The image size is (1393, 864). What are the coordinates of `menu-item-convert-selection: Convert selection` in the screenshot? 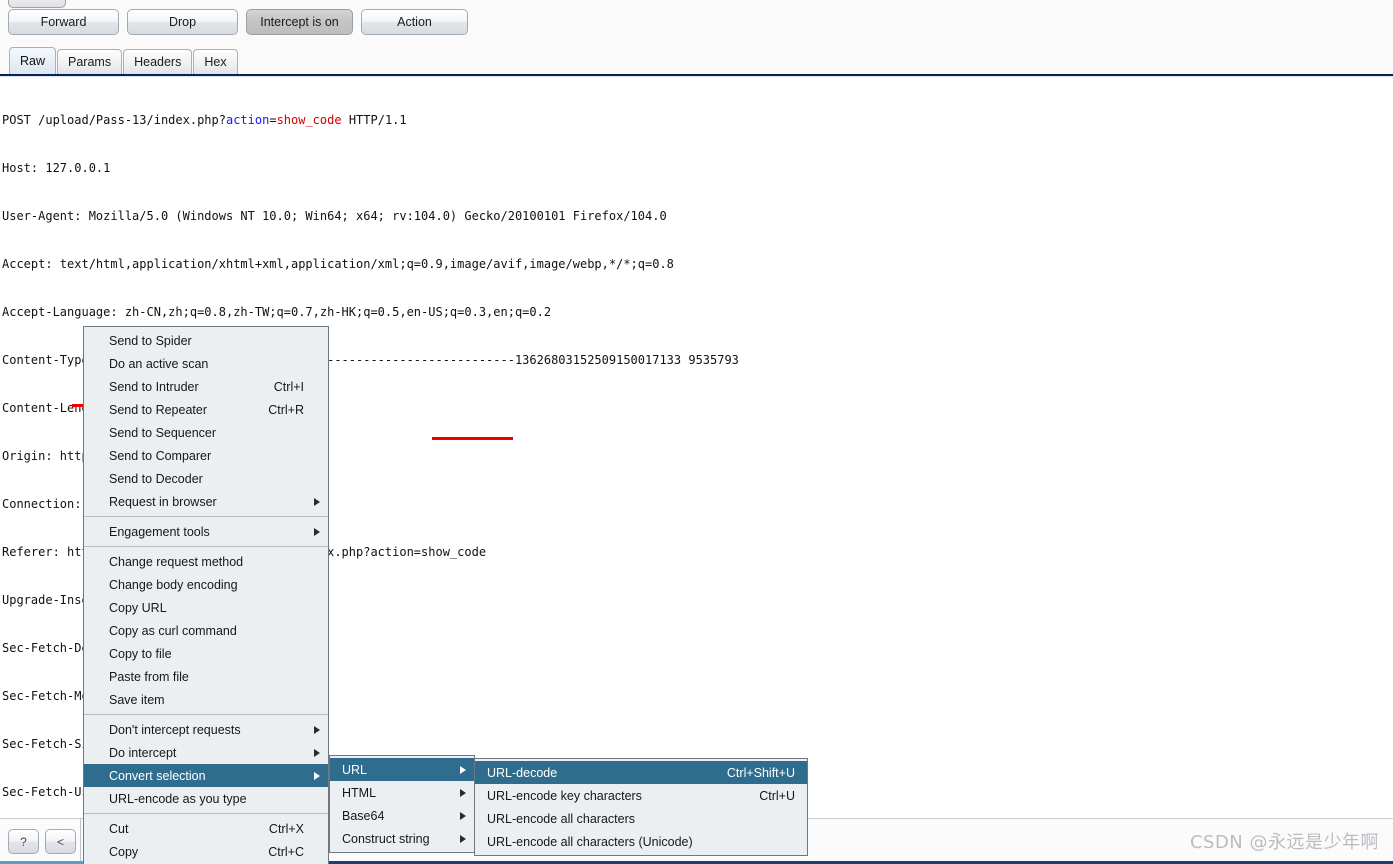 It's located at (206, 775).